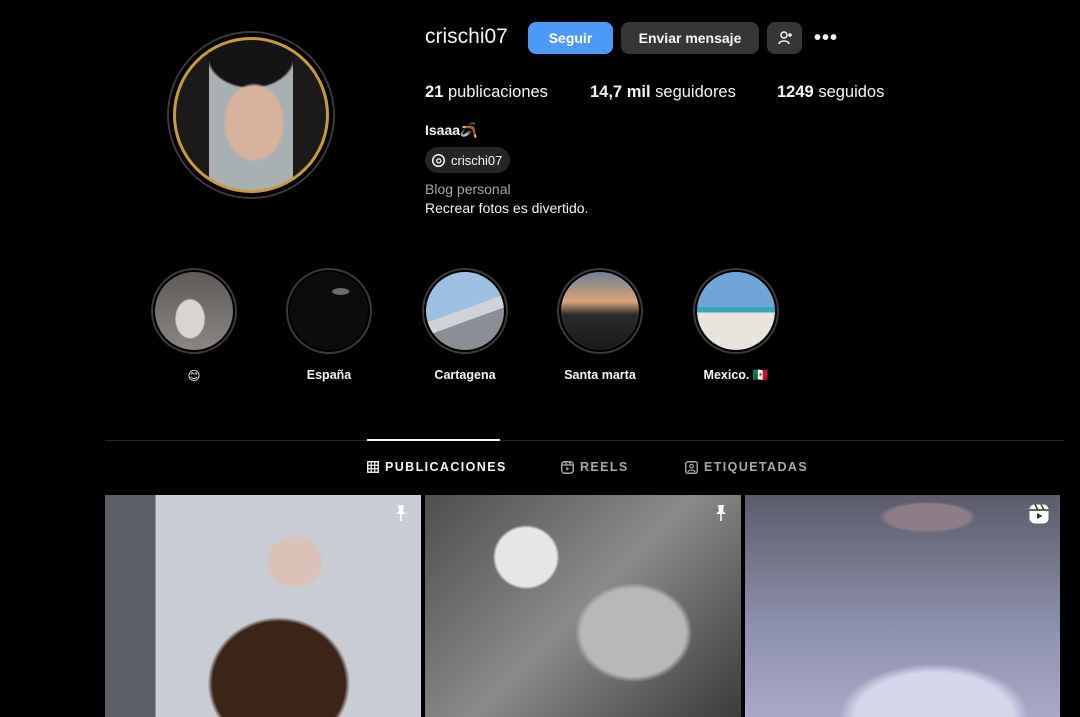  What do you see at coordinates (736, 375) in the screenshot?
I see `highlight-label: Mexico. 🇲🇽` at bounding box center [736, 375].